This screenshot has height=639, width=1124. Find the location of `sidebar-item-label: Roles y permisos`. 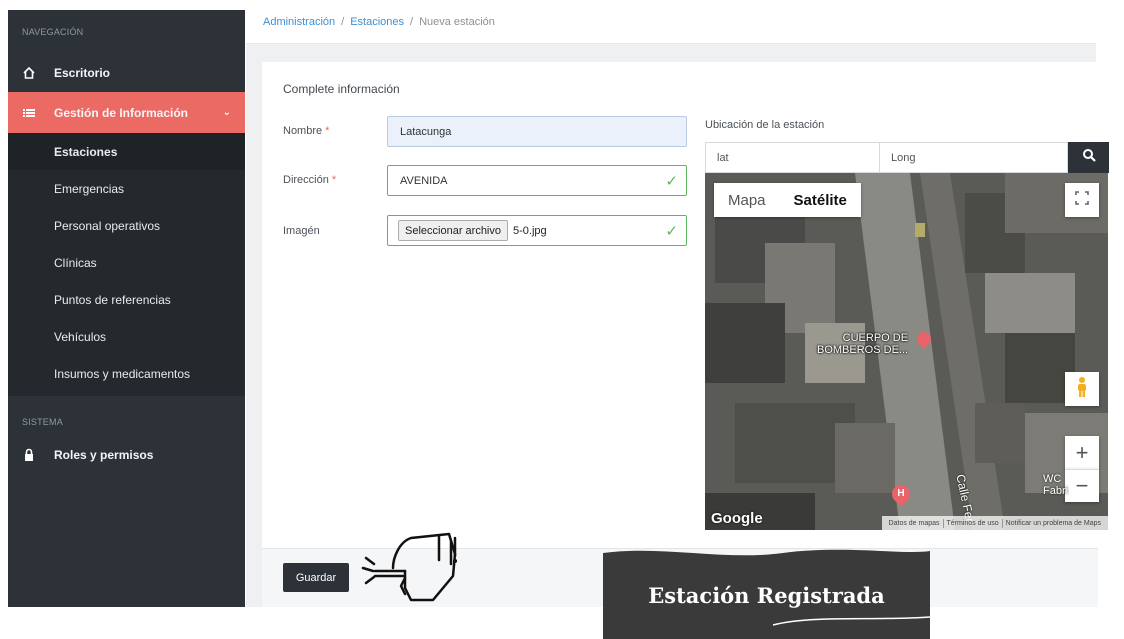

sidebar-item-label: Roles y permisos is located at coordinates (104, 455).